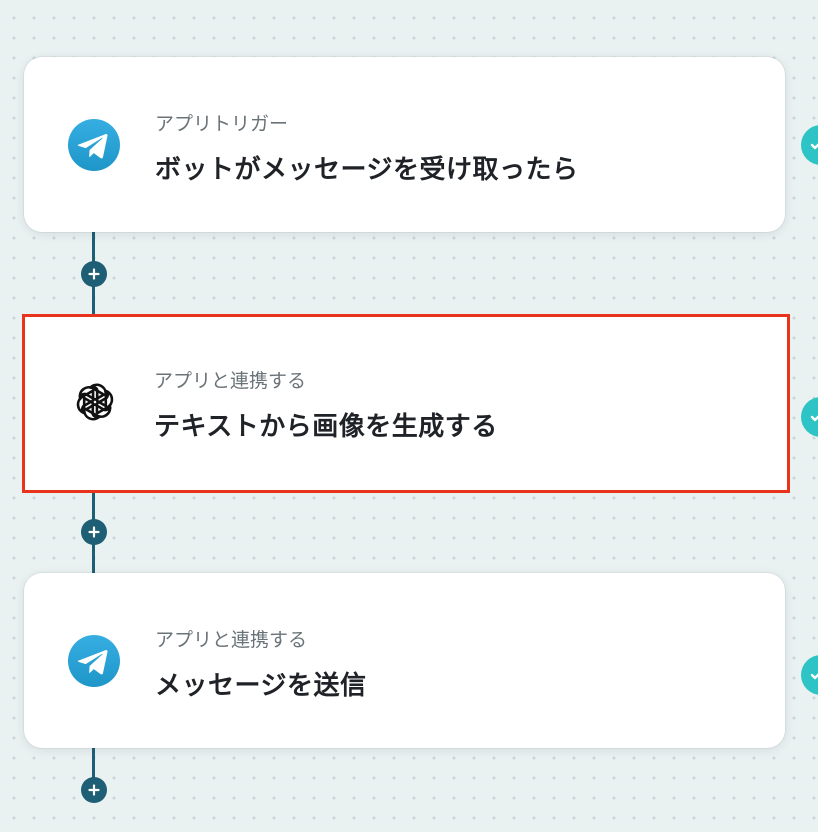 This screenshot has width=818, height=832. I want to click on step-type-label: アプリトリガー, so click(222, 124).